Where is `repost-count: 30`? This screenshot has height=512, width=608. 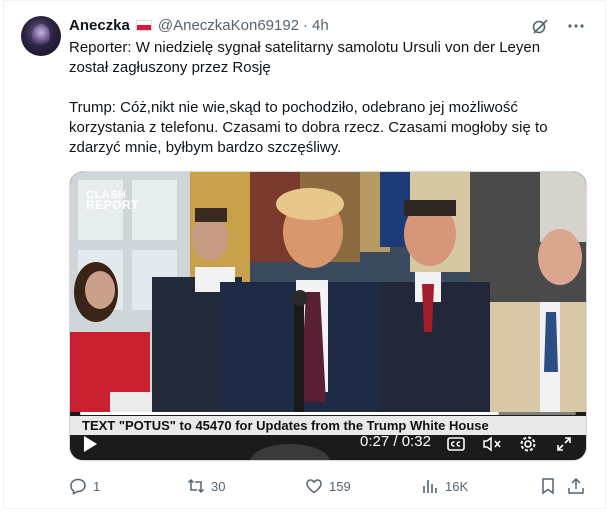 repost-count: 30 is located at coordinates (218, 486).